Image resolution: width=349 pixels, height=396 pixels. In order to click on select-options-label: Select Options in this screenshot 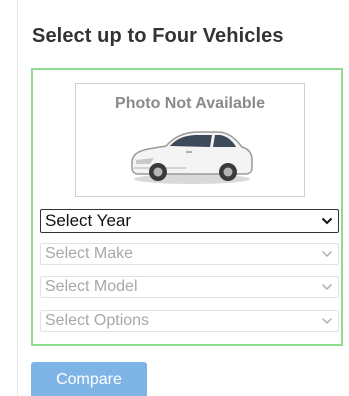, I will do `click(97, 320)`.